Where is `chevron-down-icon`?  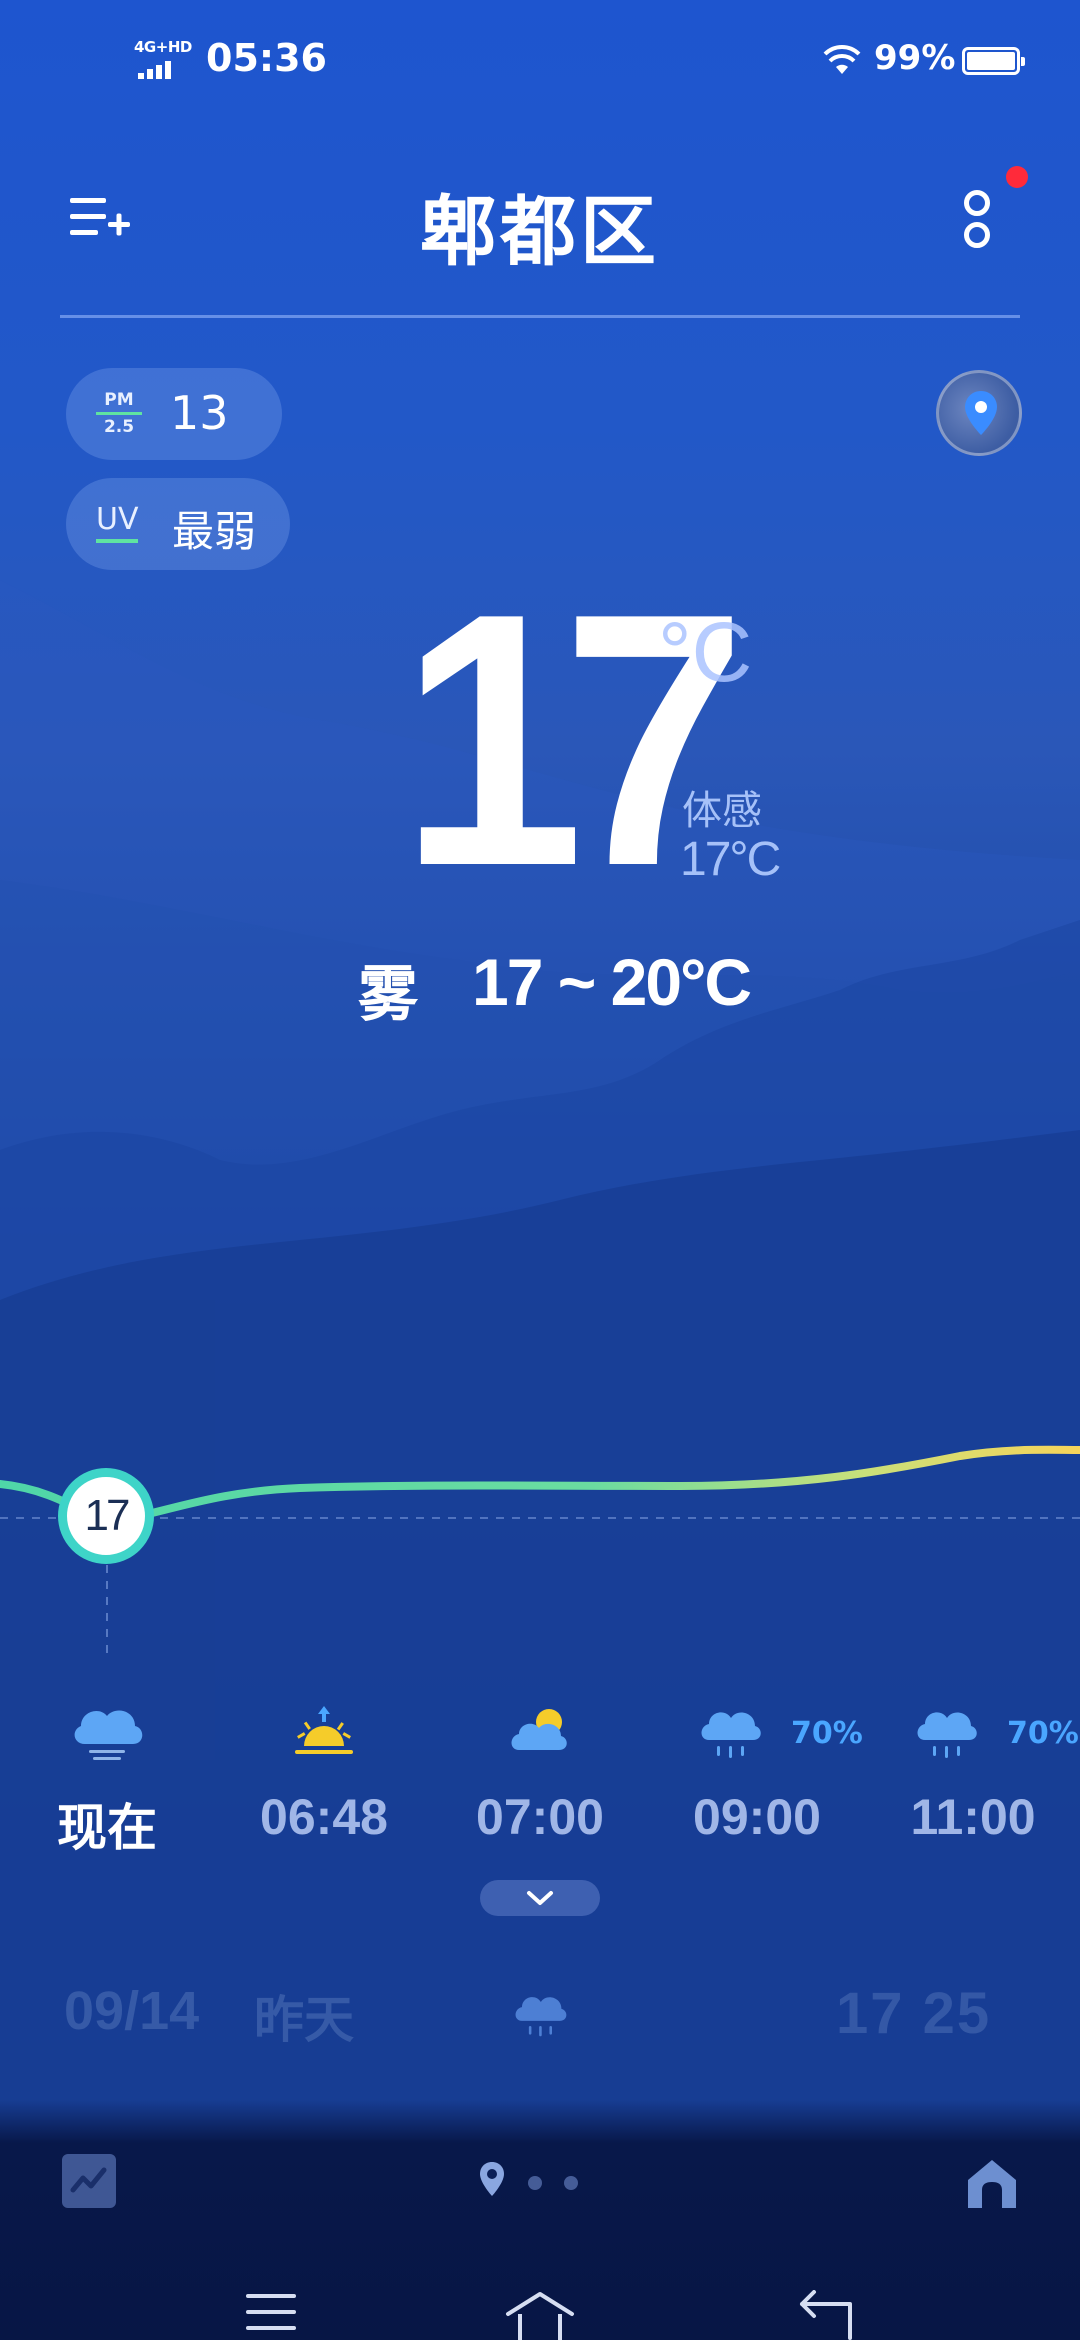
chevron-down-icon is located at coordinates (540, 1898).